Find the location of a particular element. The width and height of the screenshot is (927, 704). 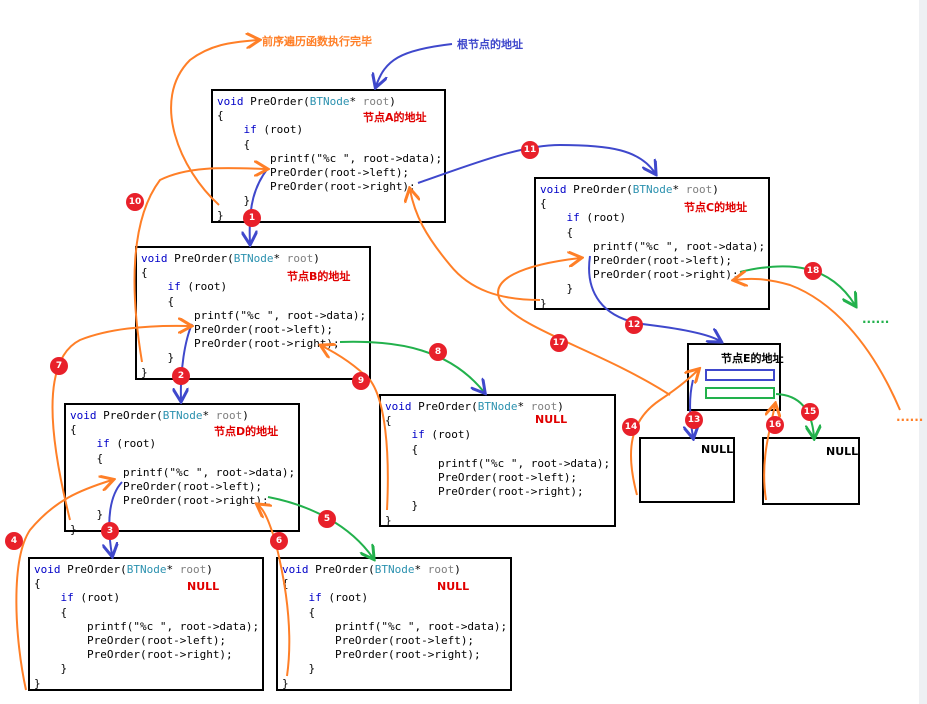

step-badge-5: 5 is located at coordinates (327, 519).